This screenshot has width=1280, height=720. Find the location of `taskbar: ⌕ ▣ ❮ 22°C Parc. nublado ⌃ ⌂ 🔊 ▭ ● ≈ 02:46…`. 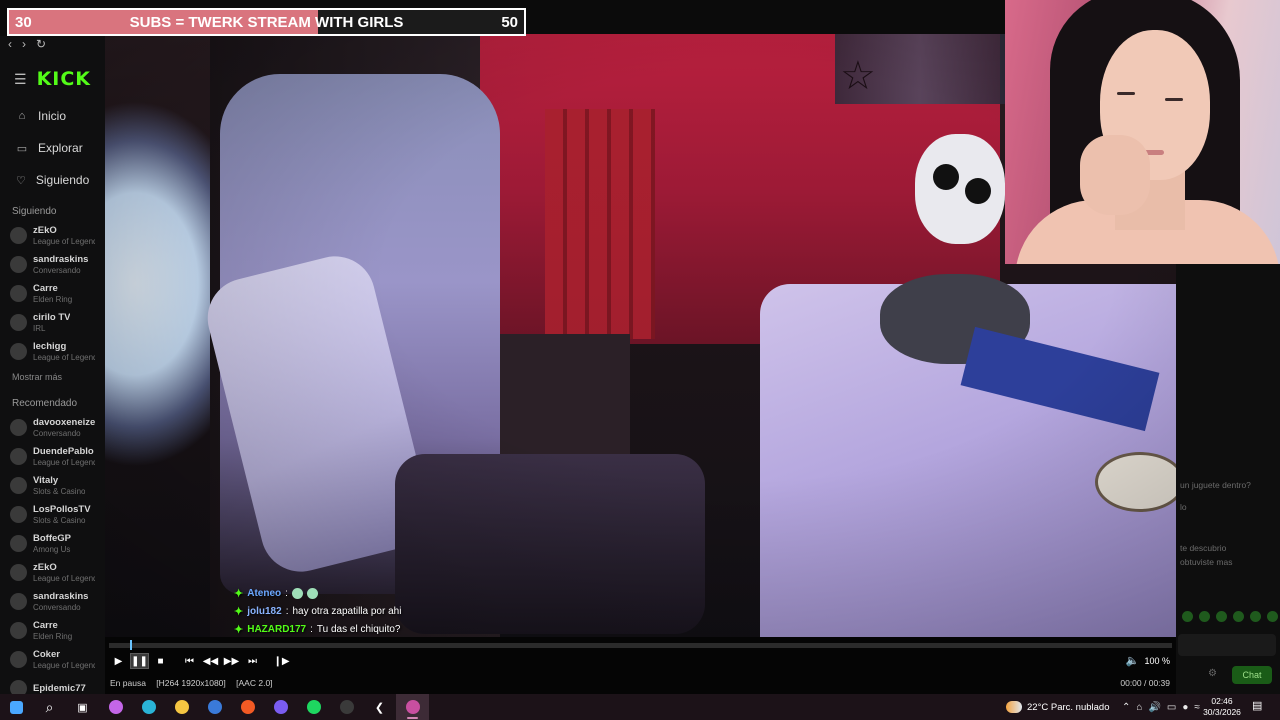

taskbar: ⌕ ▣ ❮ 22°C Parc. nublado ⌃ ⌂ 🔊 ▭ ● ≈ 02:46… is located at coordinates (640, 707).